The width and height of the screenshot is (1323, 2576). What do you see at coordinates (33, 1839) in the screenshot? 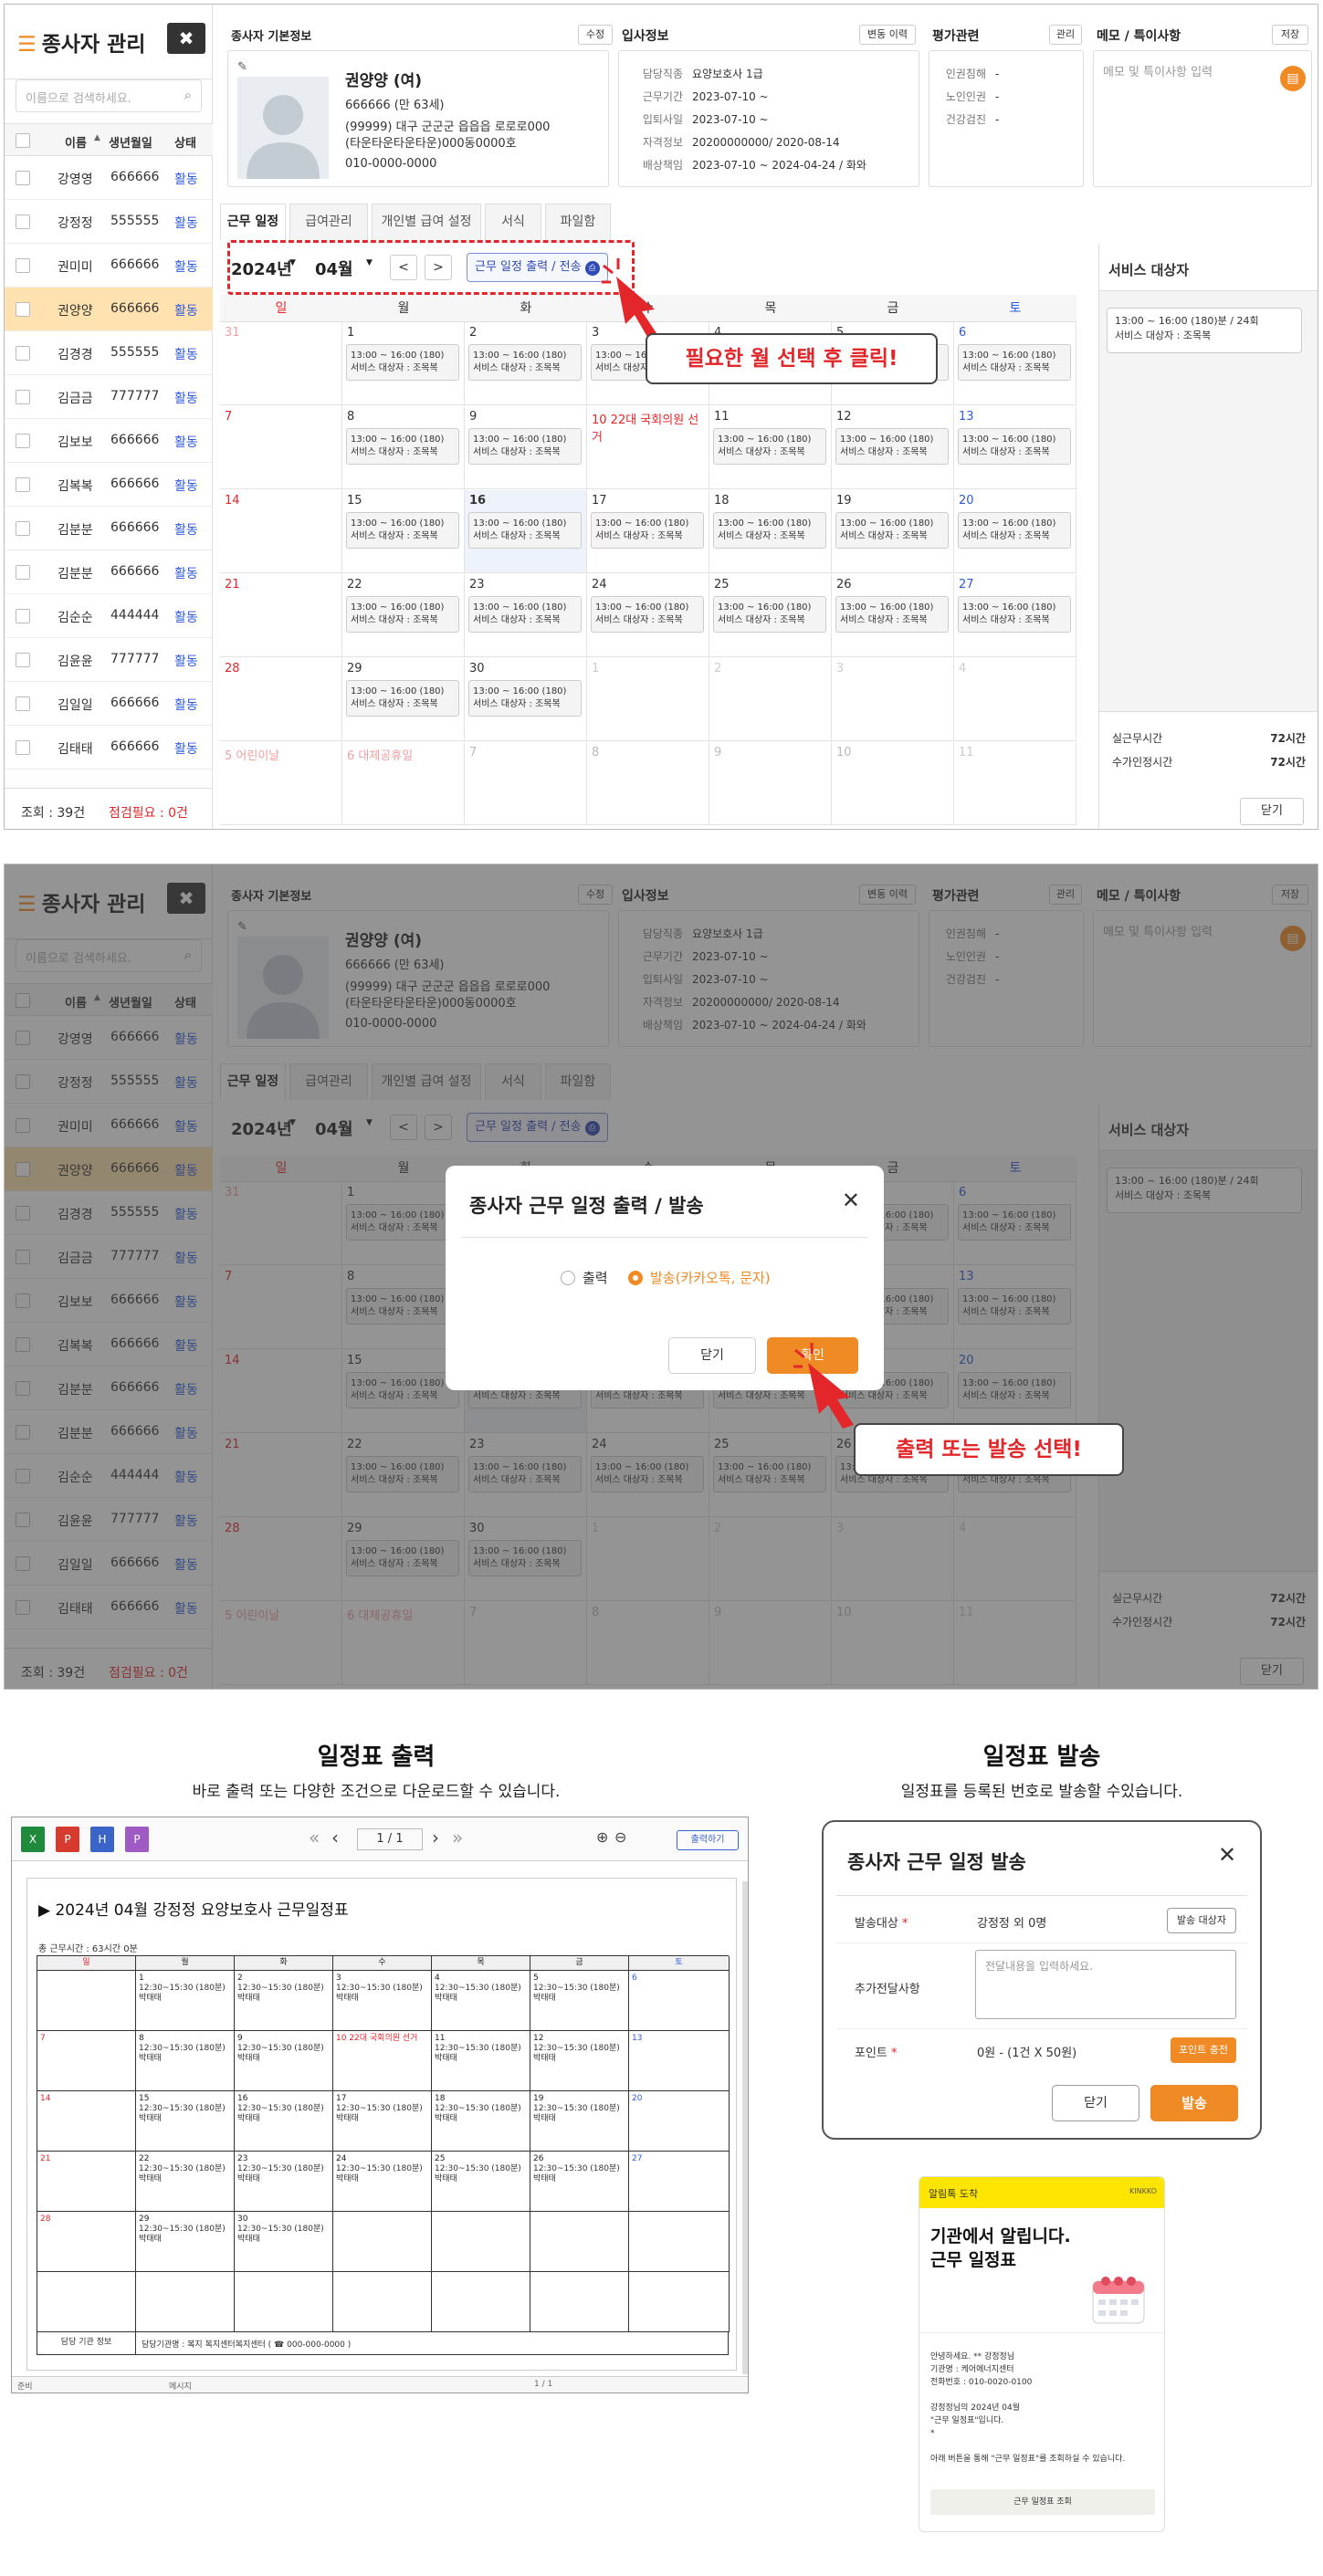
I see `excel-icon: X` at bounding box center [33, 1839].